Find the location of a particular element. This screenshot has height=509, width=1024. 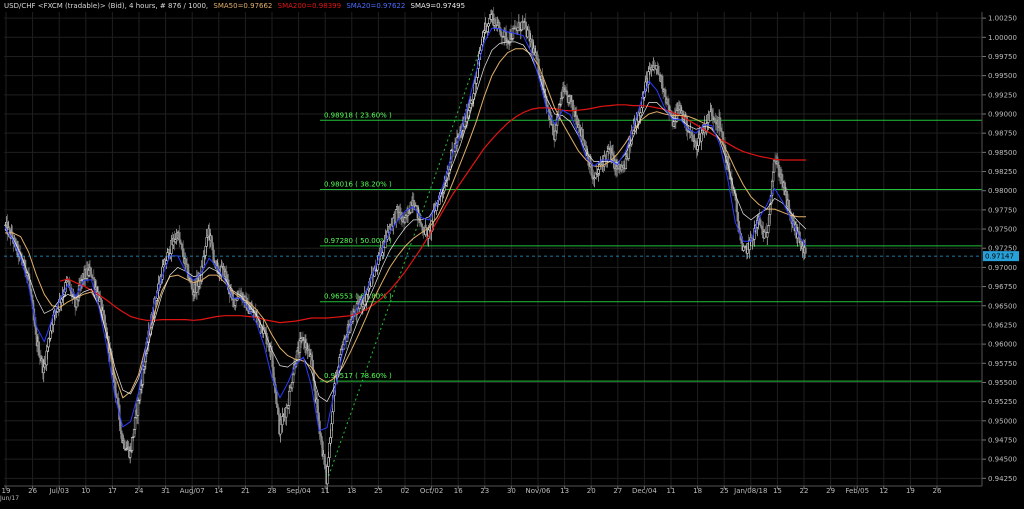

x-tick-label: 14 is located at coordinates (218, 491).